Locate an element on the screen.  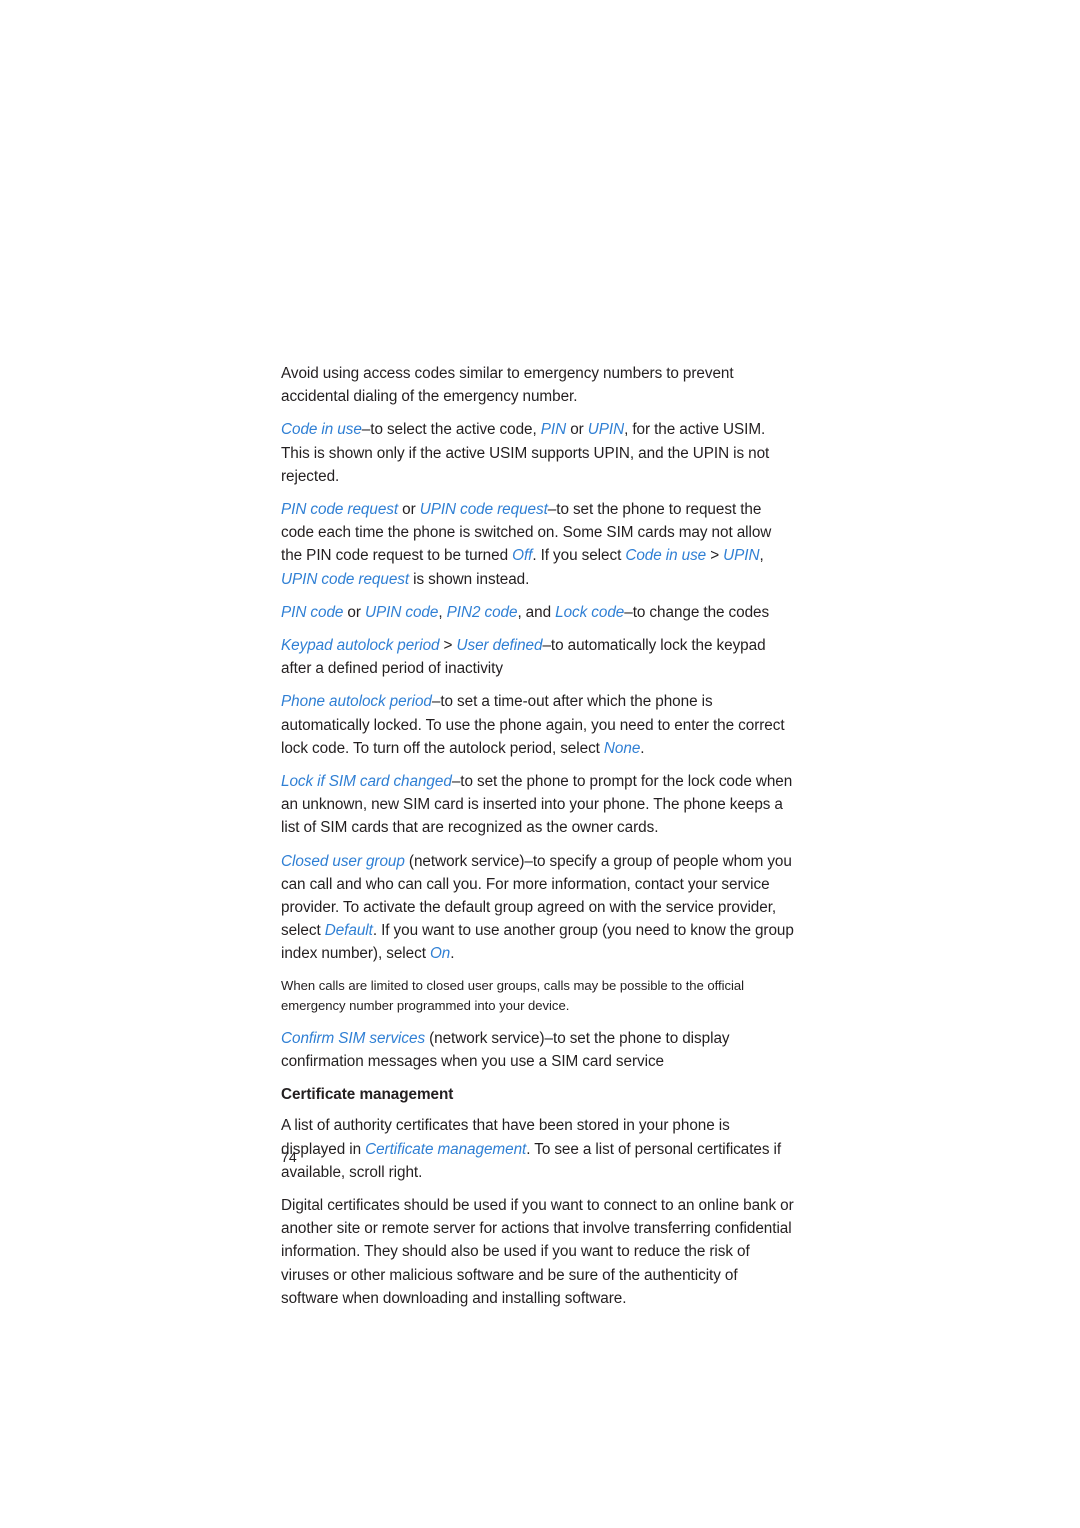
ui-term: Confirm SIM services is located at coordinates (353, 1038).